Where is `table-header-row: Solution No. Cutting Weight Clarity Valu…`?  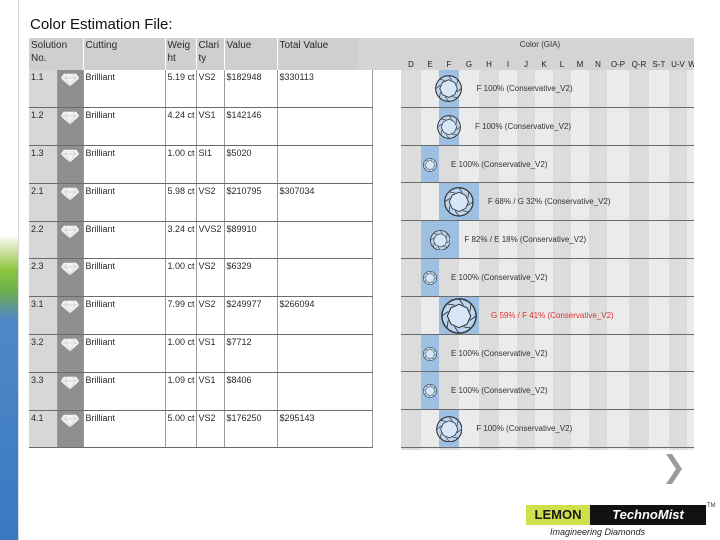 table-header-row: Solution No. Cutting Weight Clarity Valu… is located at coordinates (201, 54).